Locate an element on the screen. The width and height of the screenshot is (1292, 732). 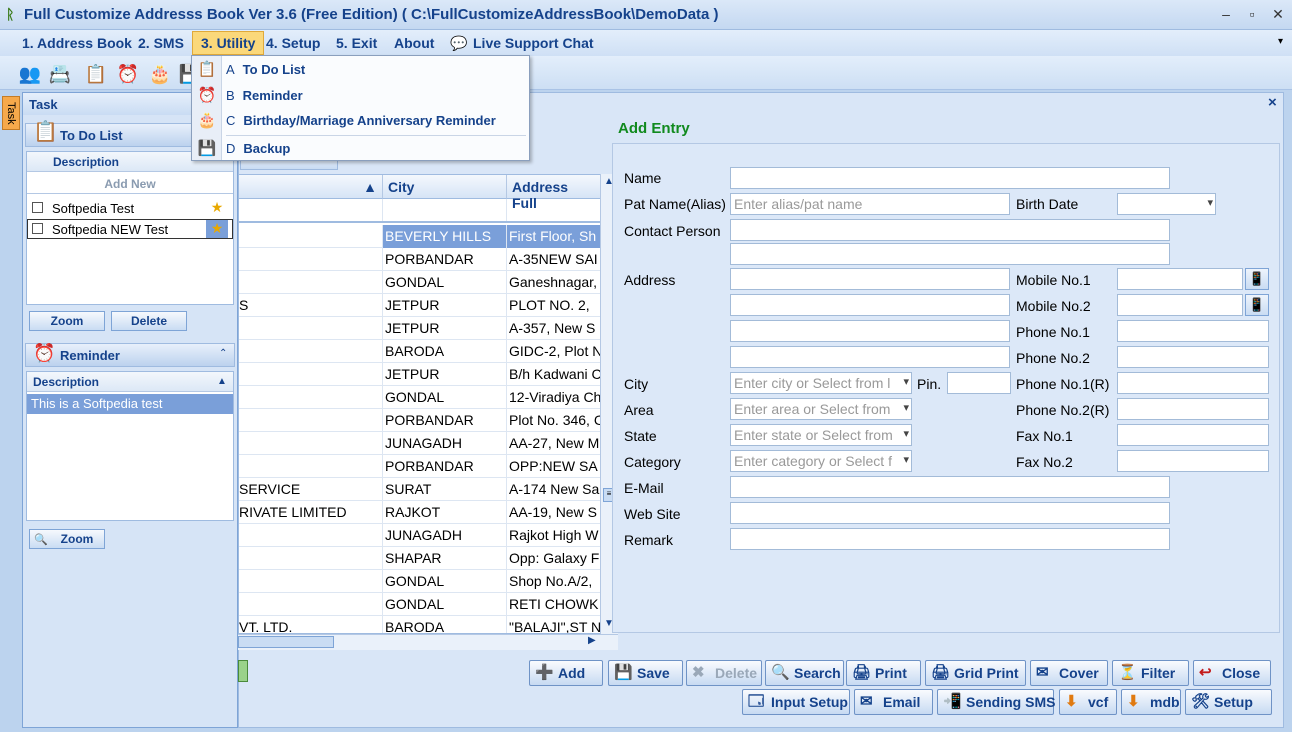
menu-live-support-chat: Live Support Chat is located at coordinates (533, 43).